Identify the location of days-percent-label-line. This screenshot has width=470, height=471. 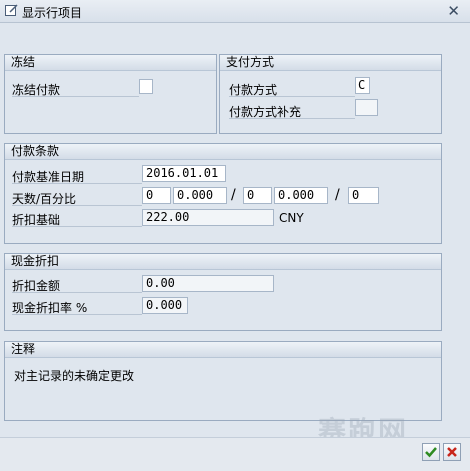
(77, 205).